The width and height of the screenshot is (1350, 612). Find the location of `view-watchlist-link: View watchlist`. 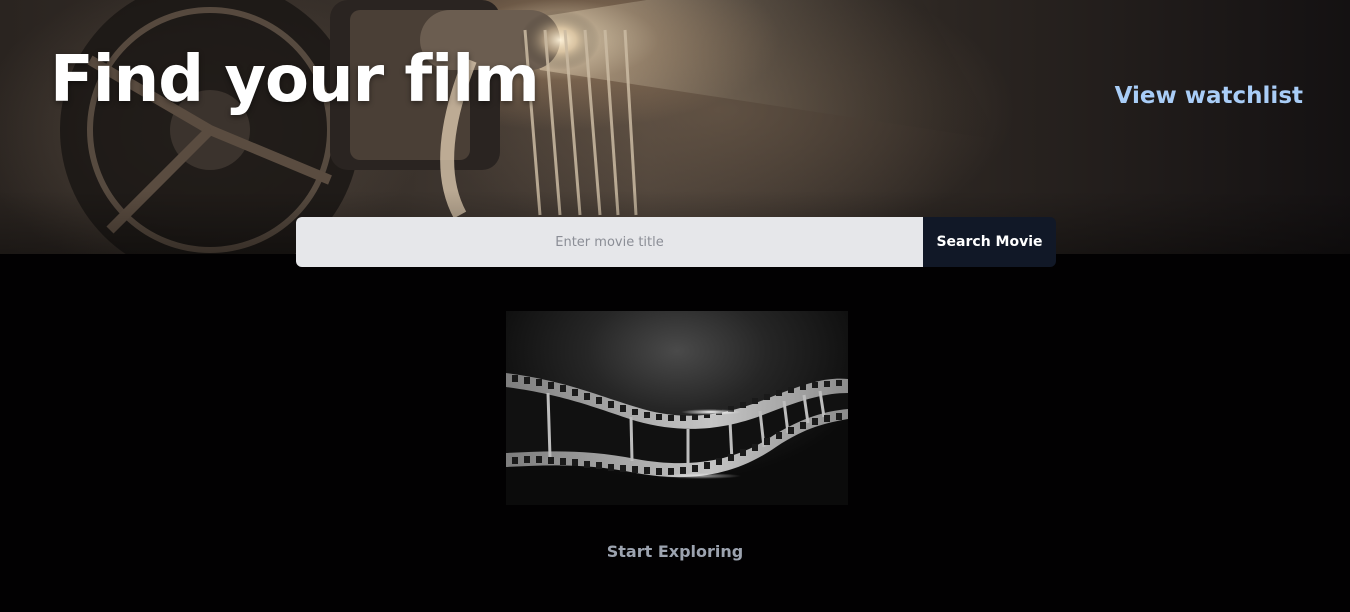

view-watchlist-link: View watchlist is located at coordinates (1209, 96).